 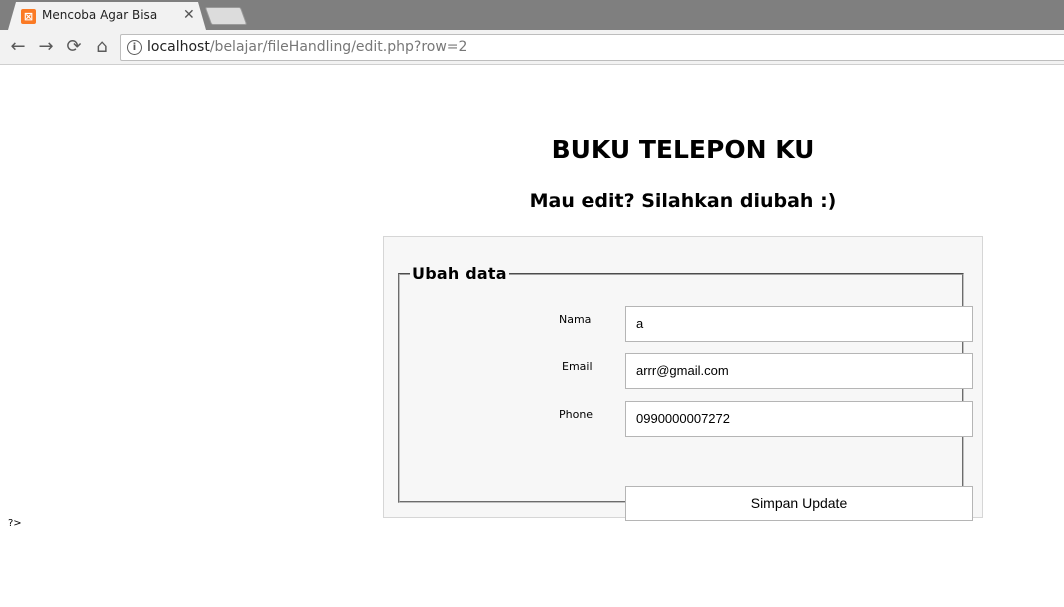 What do you see at coordinates (683, 149) in the screenshot?
I see `page-title: BUKU TELEPON KU` at bounding box center [683, 149].